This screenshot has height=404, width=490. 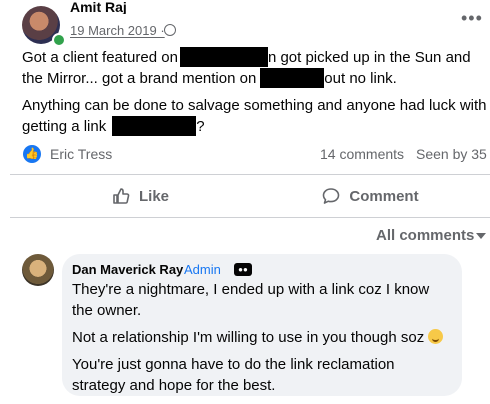 What do you see at coordinates (127, 269) in the screenshot?
I see `comment-author-name: Dan Maverick Ray` at bounding box center [127, 269].